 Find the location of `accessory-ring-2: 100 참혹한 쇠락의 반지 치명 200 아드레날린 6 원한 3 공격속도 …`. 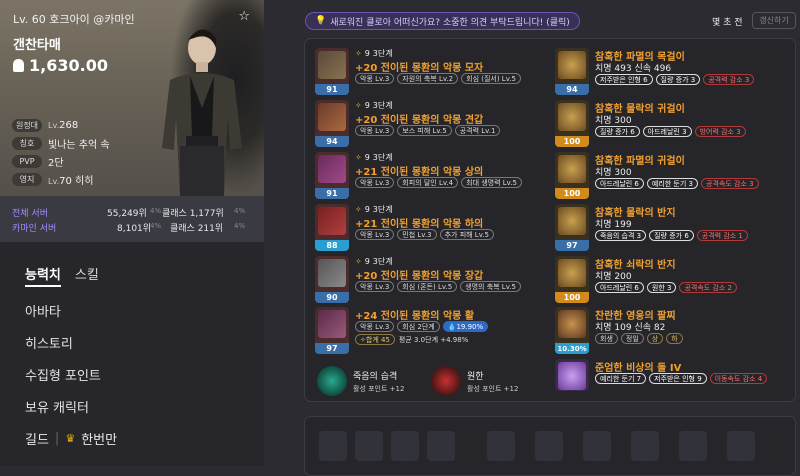

accessory-ring-2: 100 참혹한 쇠락의 반지 치명 200 아드레날린 6 원한 3 공격속도 … is located at coordinates (670, 281).